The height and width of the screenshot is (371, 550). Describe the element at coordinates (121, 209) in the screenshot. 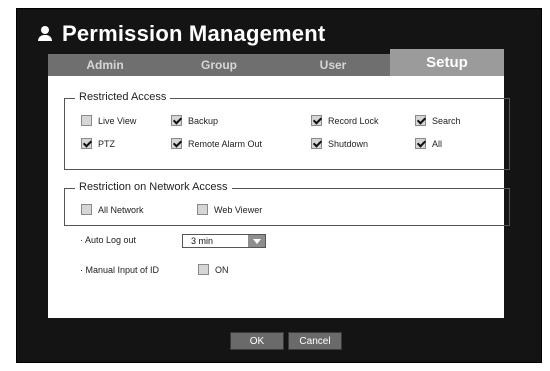

I see `checkbox-label: All Network` at that location.